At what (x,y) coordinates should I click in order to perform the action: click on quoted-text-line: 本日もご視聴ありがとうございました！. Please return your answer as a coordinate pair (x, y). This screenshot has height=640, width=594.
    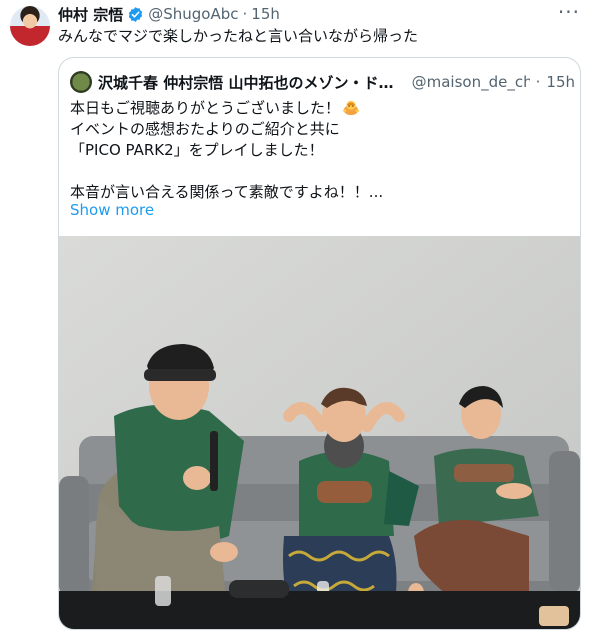
    Looking at the image, I should click on (226, 108).